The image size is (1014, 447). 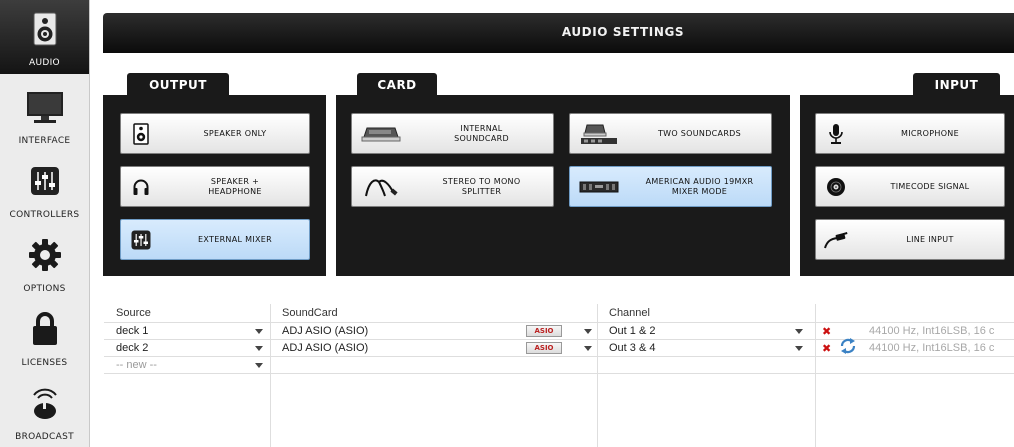 I want to click on internal-soundcard-button: INTERNAL SOUNDCARD, so click(x=452, y=133).